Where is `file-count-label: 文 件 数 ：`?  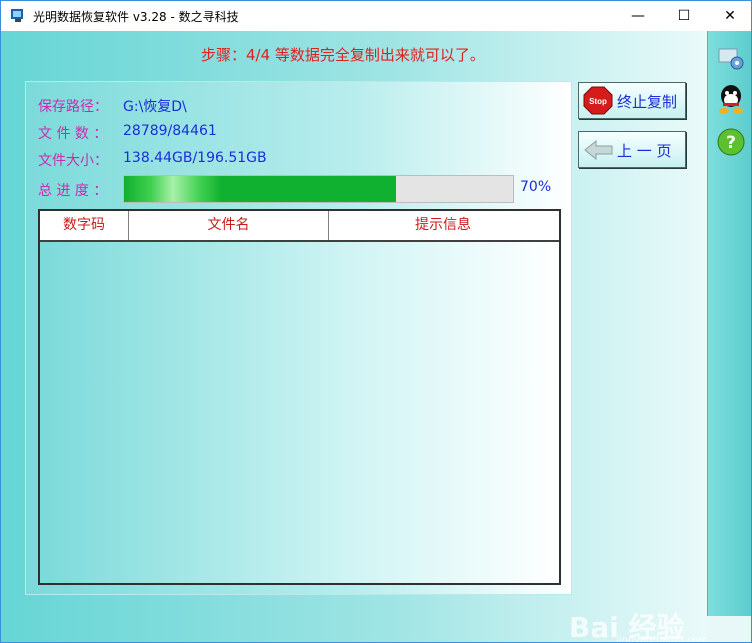
file-count-label: 文 件 数 ： is located at coordinates (73, 134).